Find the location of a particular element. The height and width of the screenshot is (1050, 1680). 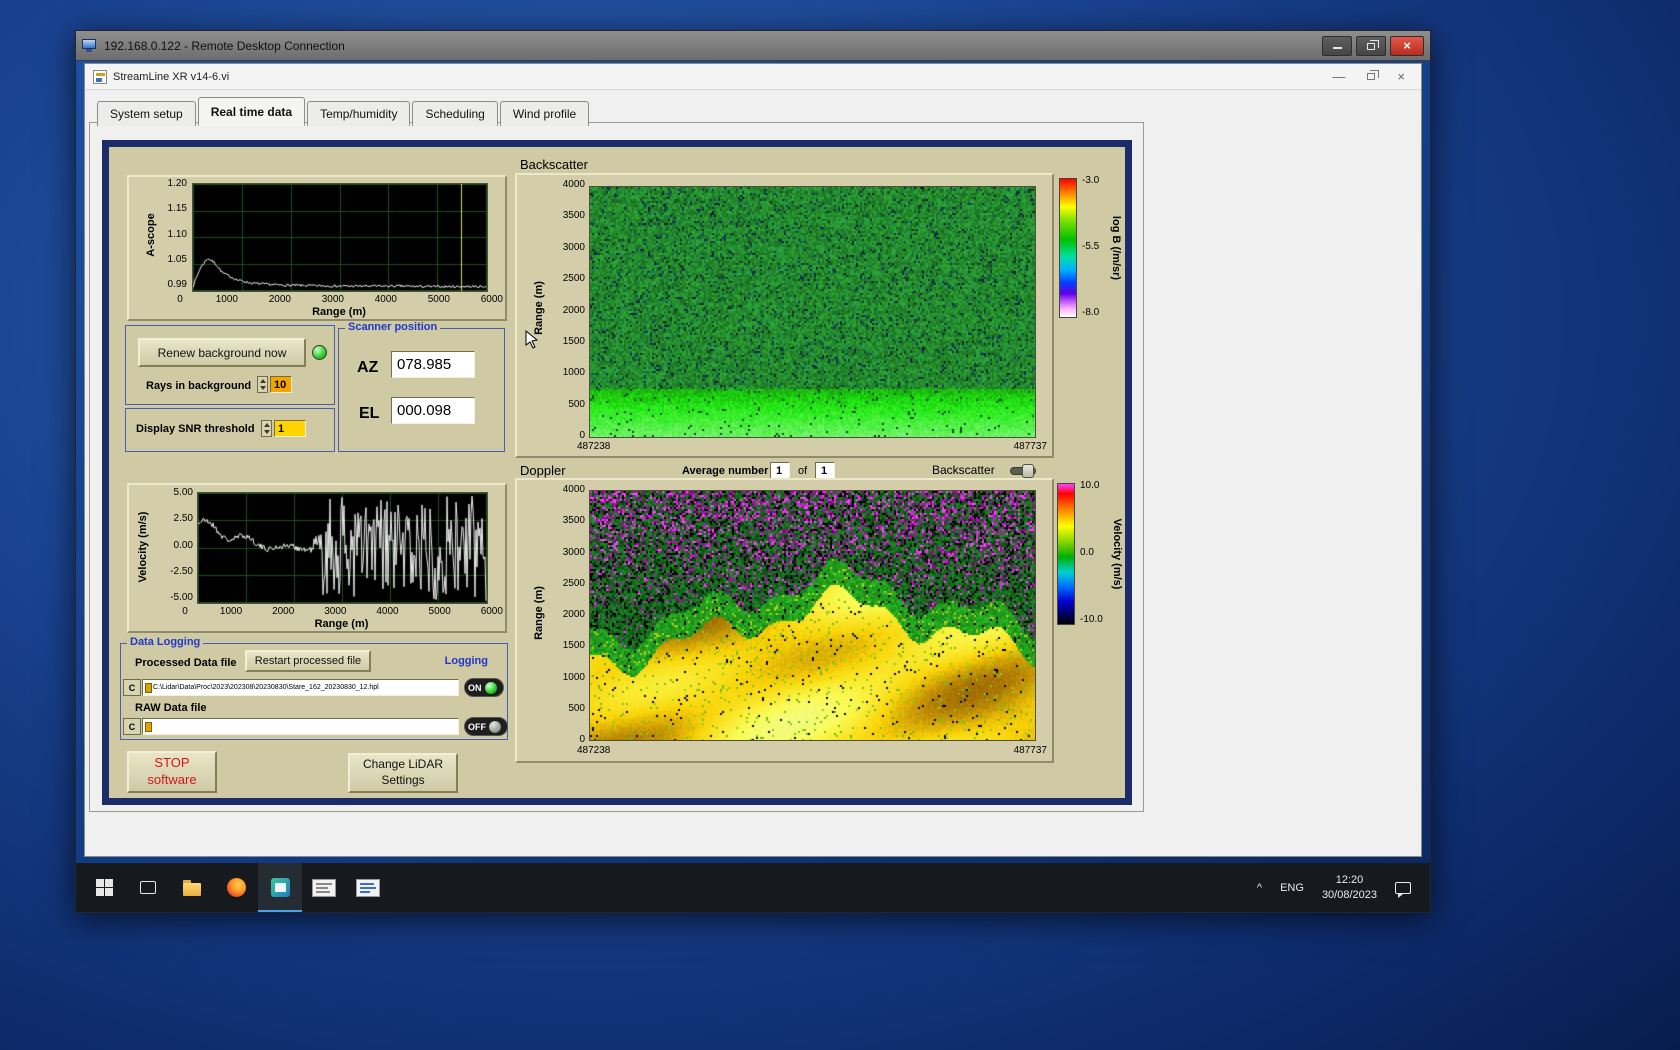

ascope-x-axis-label: Range (m) is located at coordinates (339, 312).